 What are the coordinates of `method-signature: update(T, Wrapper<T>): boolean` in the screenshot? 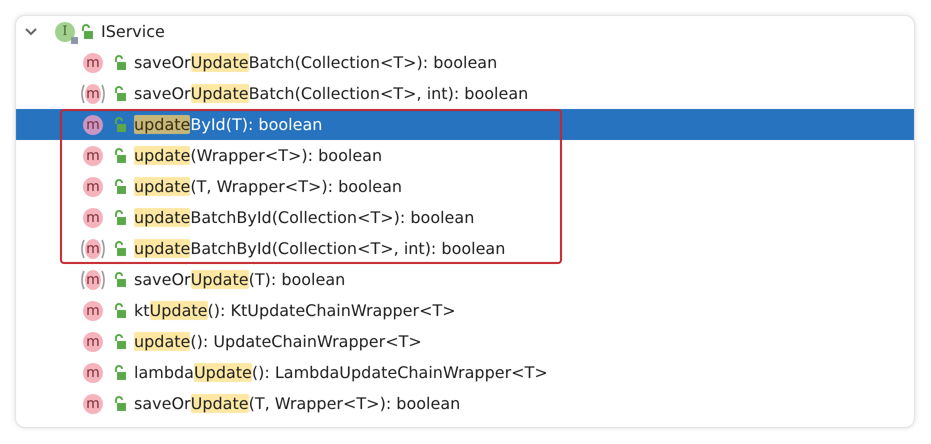 It's located at (268, 186).